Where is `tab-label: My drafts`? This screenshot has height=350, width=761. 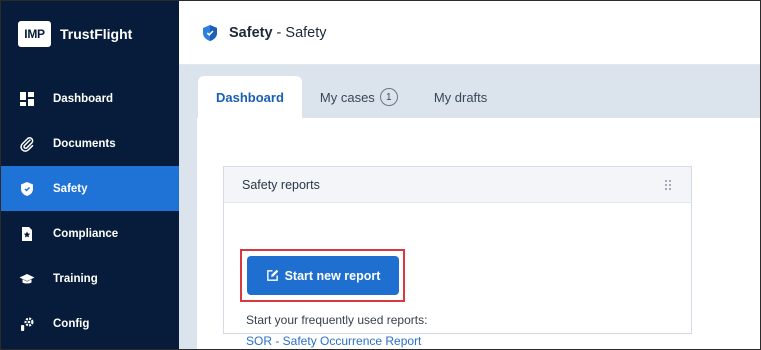
tab-label: My drafts is located at coordinates (460, 97).